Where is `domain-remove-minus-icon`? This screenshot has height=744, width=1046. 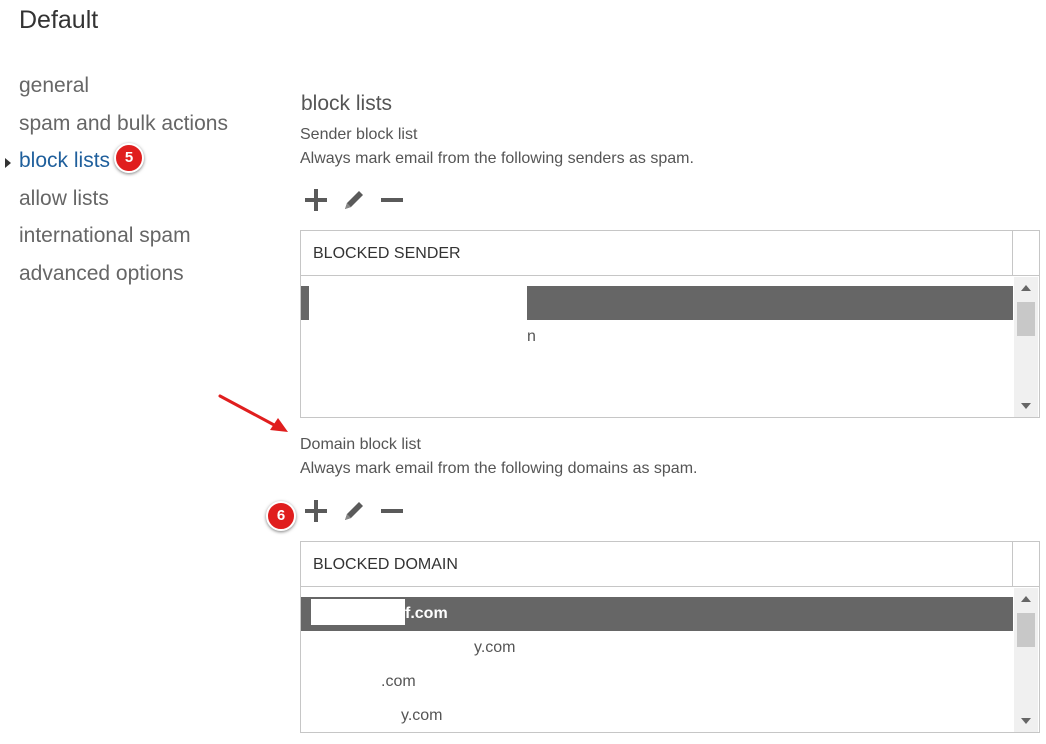
domain-remove-minus-icon is located at coordinates (392, 511).